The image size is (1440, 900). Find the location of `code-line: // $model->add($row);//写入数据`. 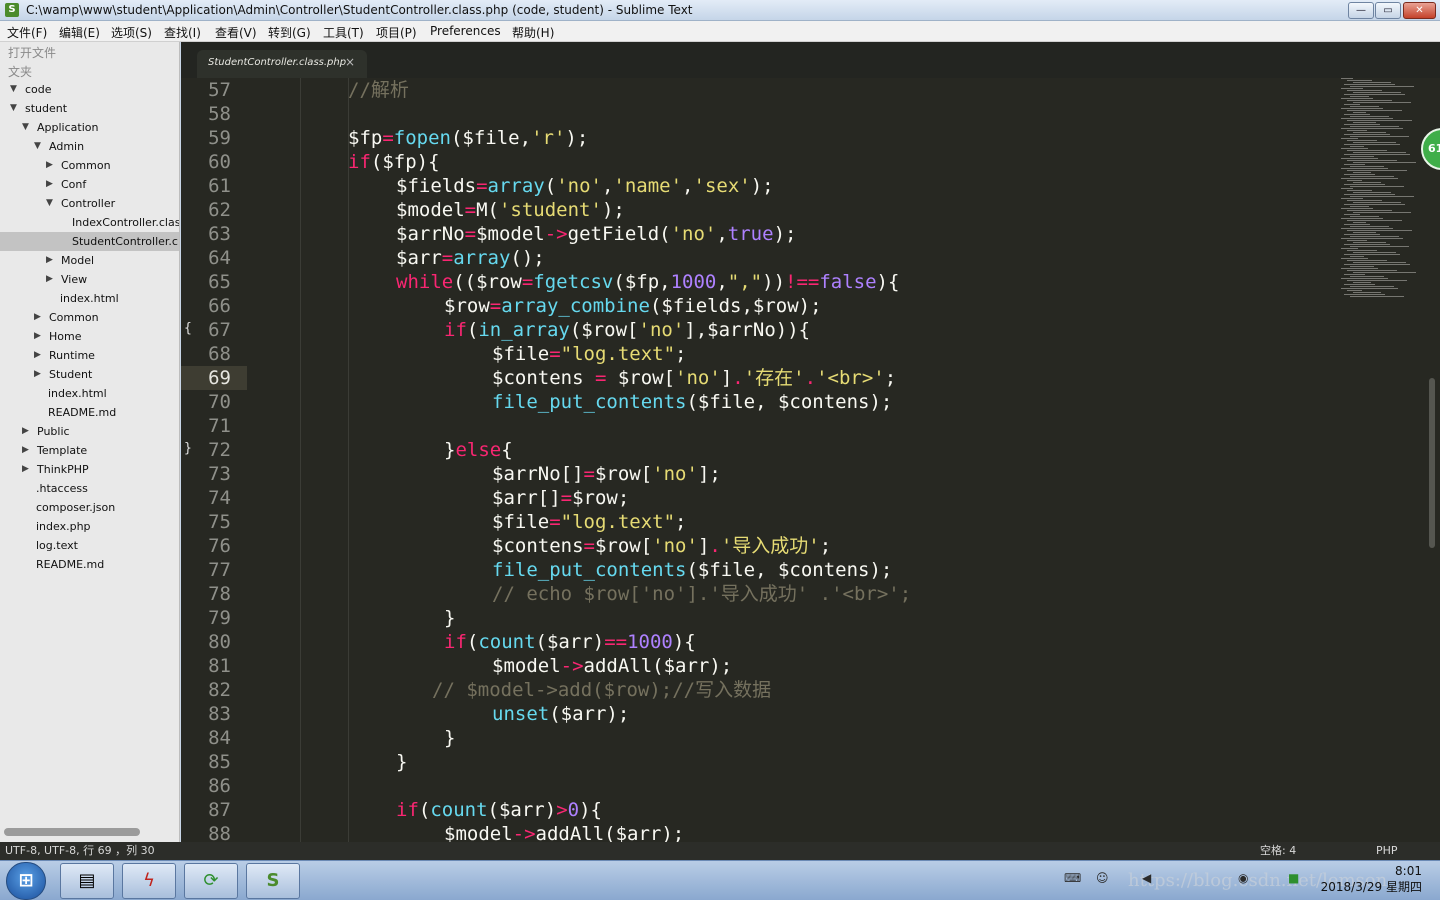

code-line: // $model->add($row);//写入数据 is located at coordinates (601, 690).